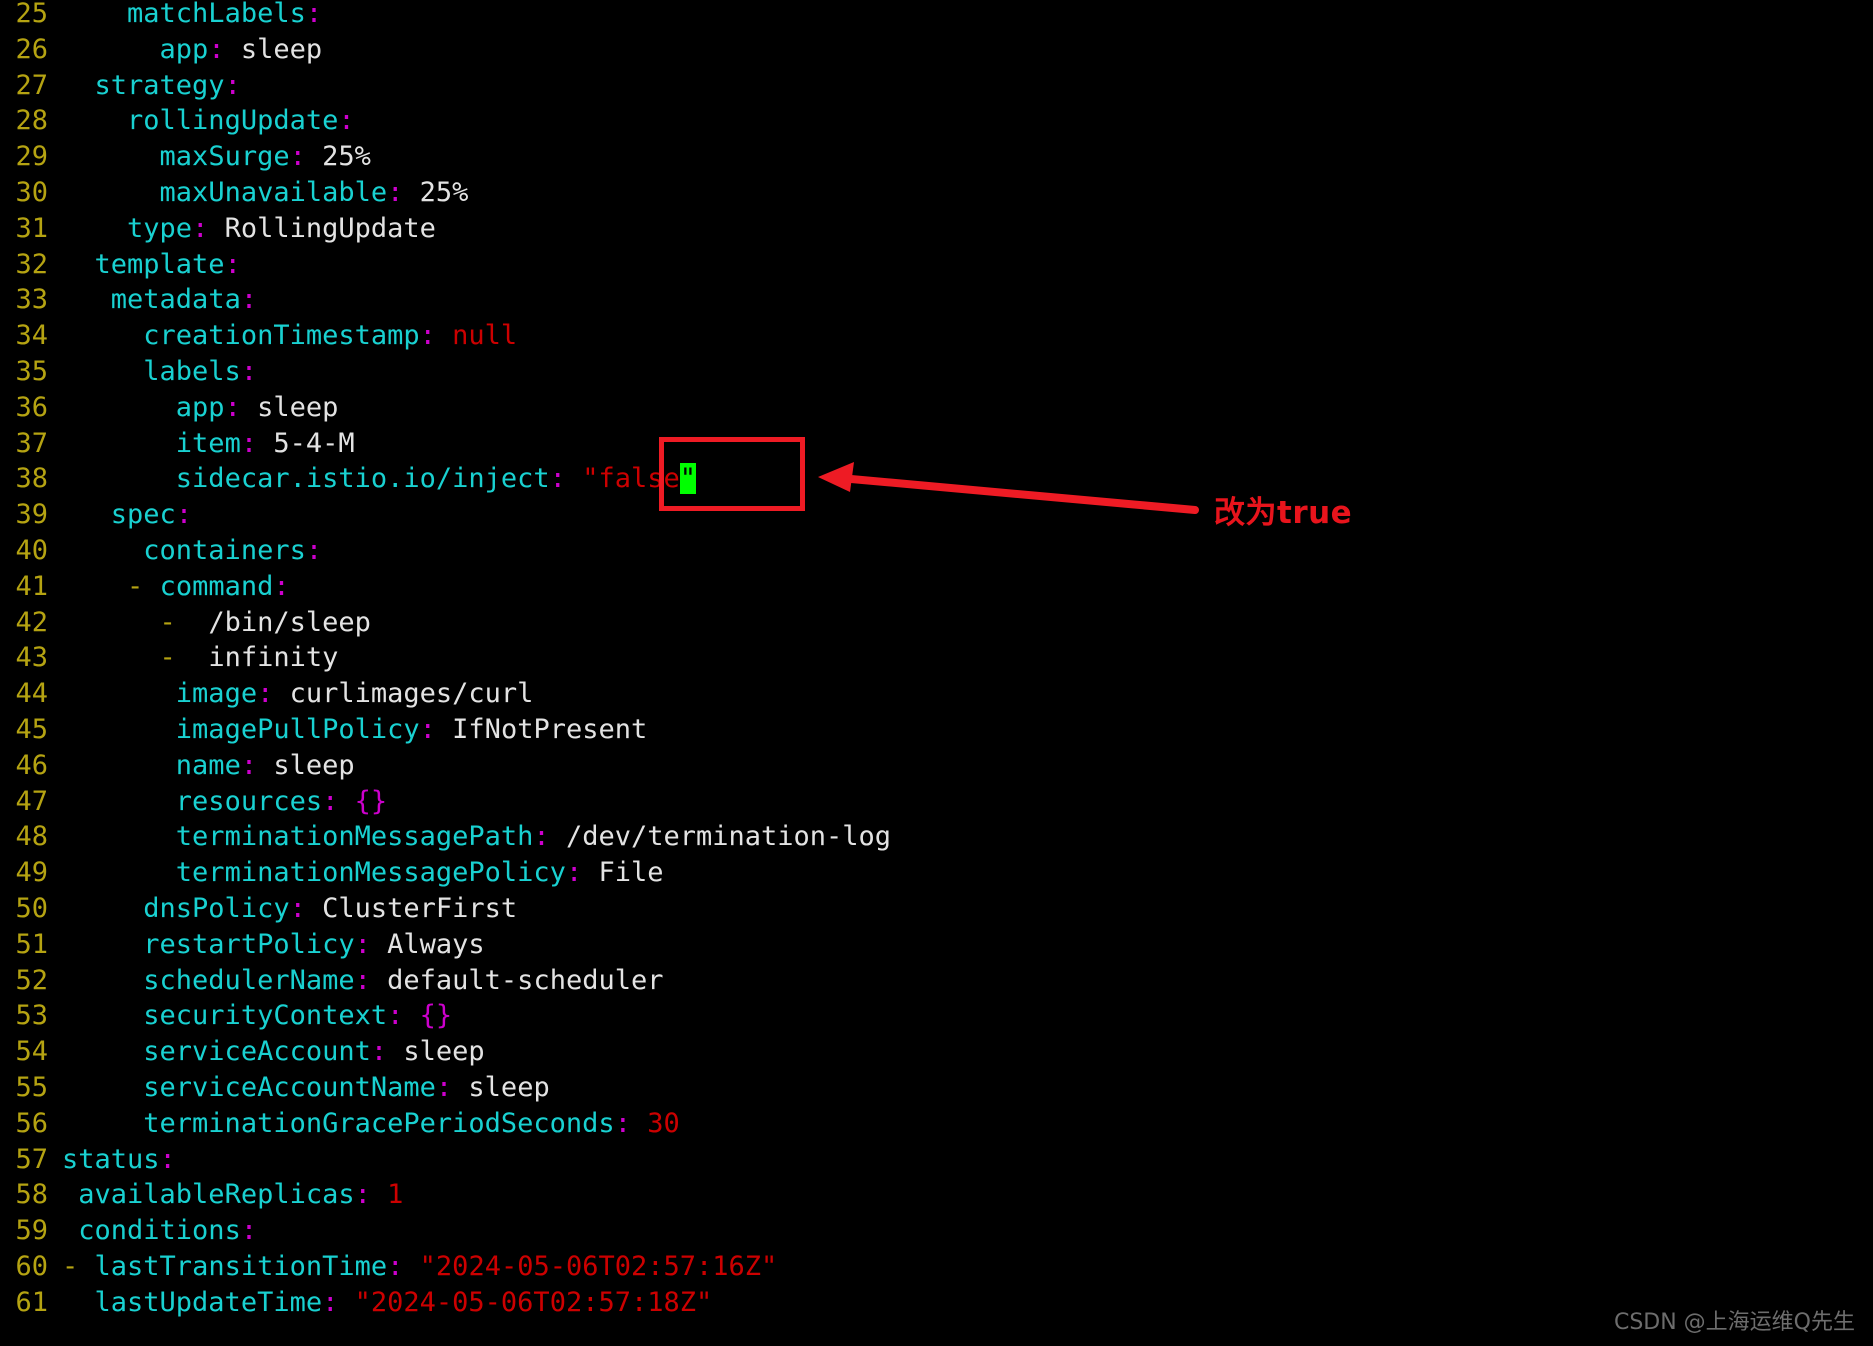 This screenshot has height=1346, width=1873. What do you see at coordinates (200, 407) in the screenshot?
I see `yaml-key: app` at bounding box center [200, 407].